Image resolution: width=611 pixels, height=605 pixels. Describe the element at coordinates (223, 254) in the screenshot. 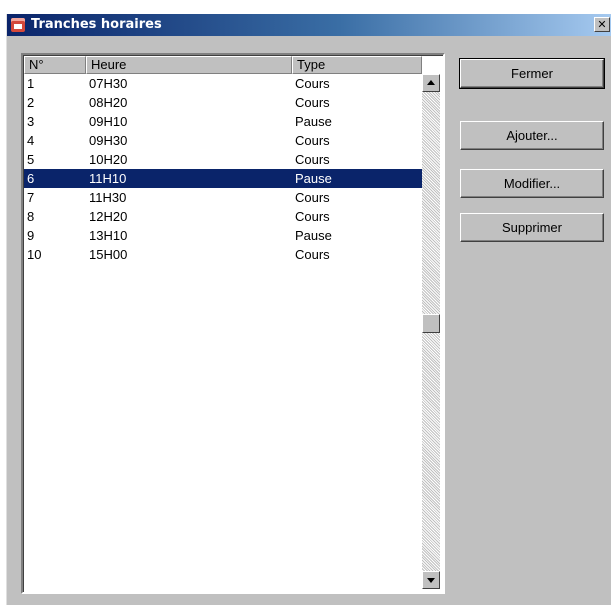

I see `table-row: 10 15H00 Cours` at that location.